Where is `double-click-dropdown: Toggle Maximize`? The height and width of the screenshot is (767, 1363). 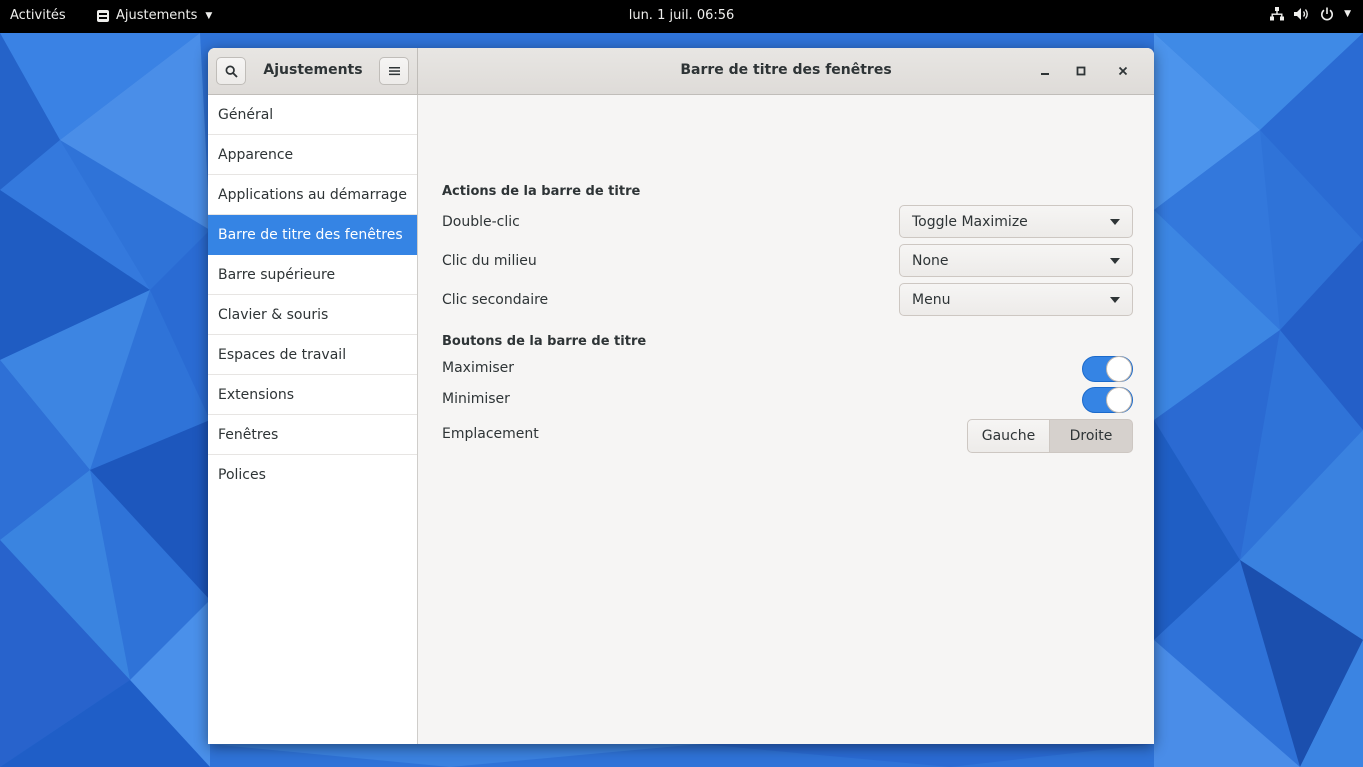 double-click-dropdown: Toggle Maximize is located at coordinates (1016, 221).